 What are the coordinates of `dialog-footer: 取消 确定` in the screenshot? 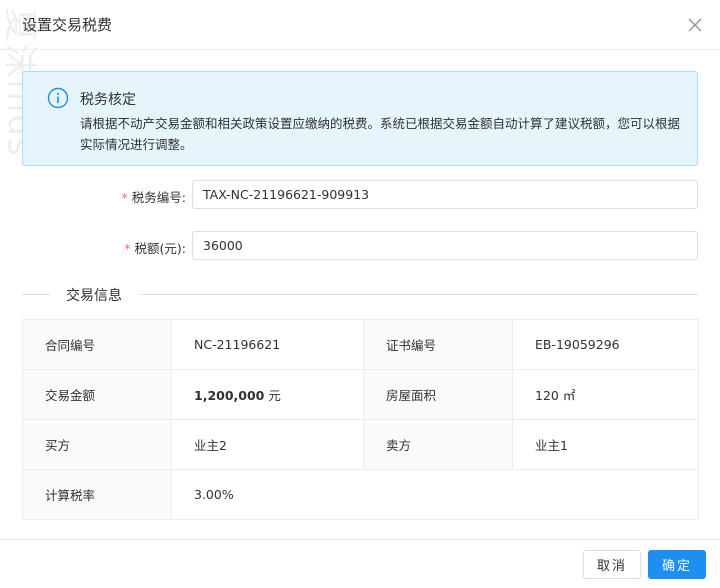 It's located at (360, 563).